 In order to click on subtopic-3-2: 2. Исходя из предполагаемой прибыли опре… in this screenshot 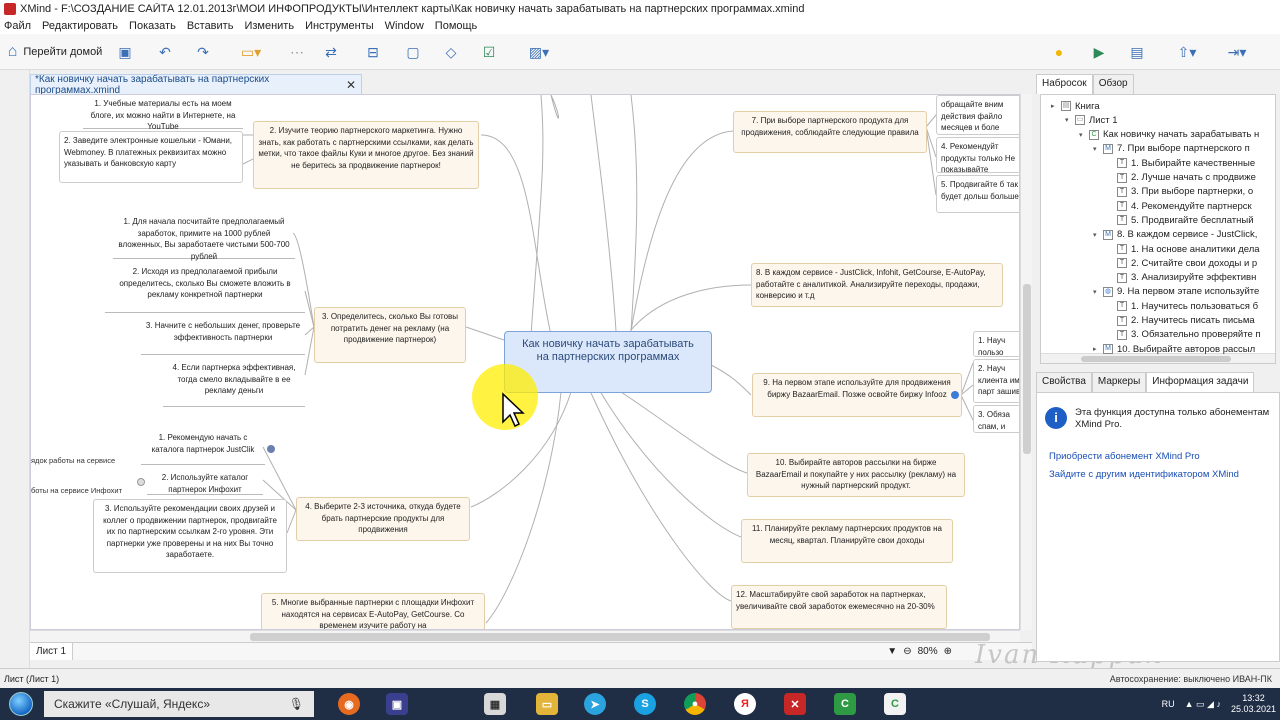, I will do `click(205, 288)`.